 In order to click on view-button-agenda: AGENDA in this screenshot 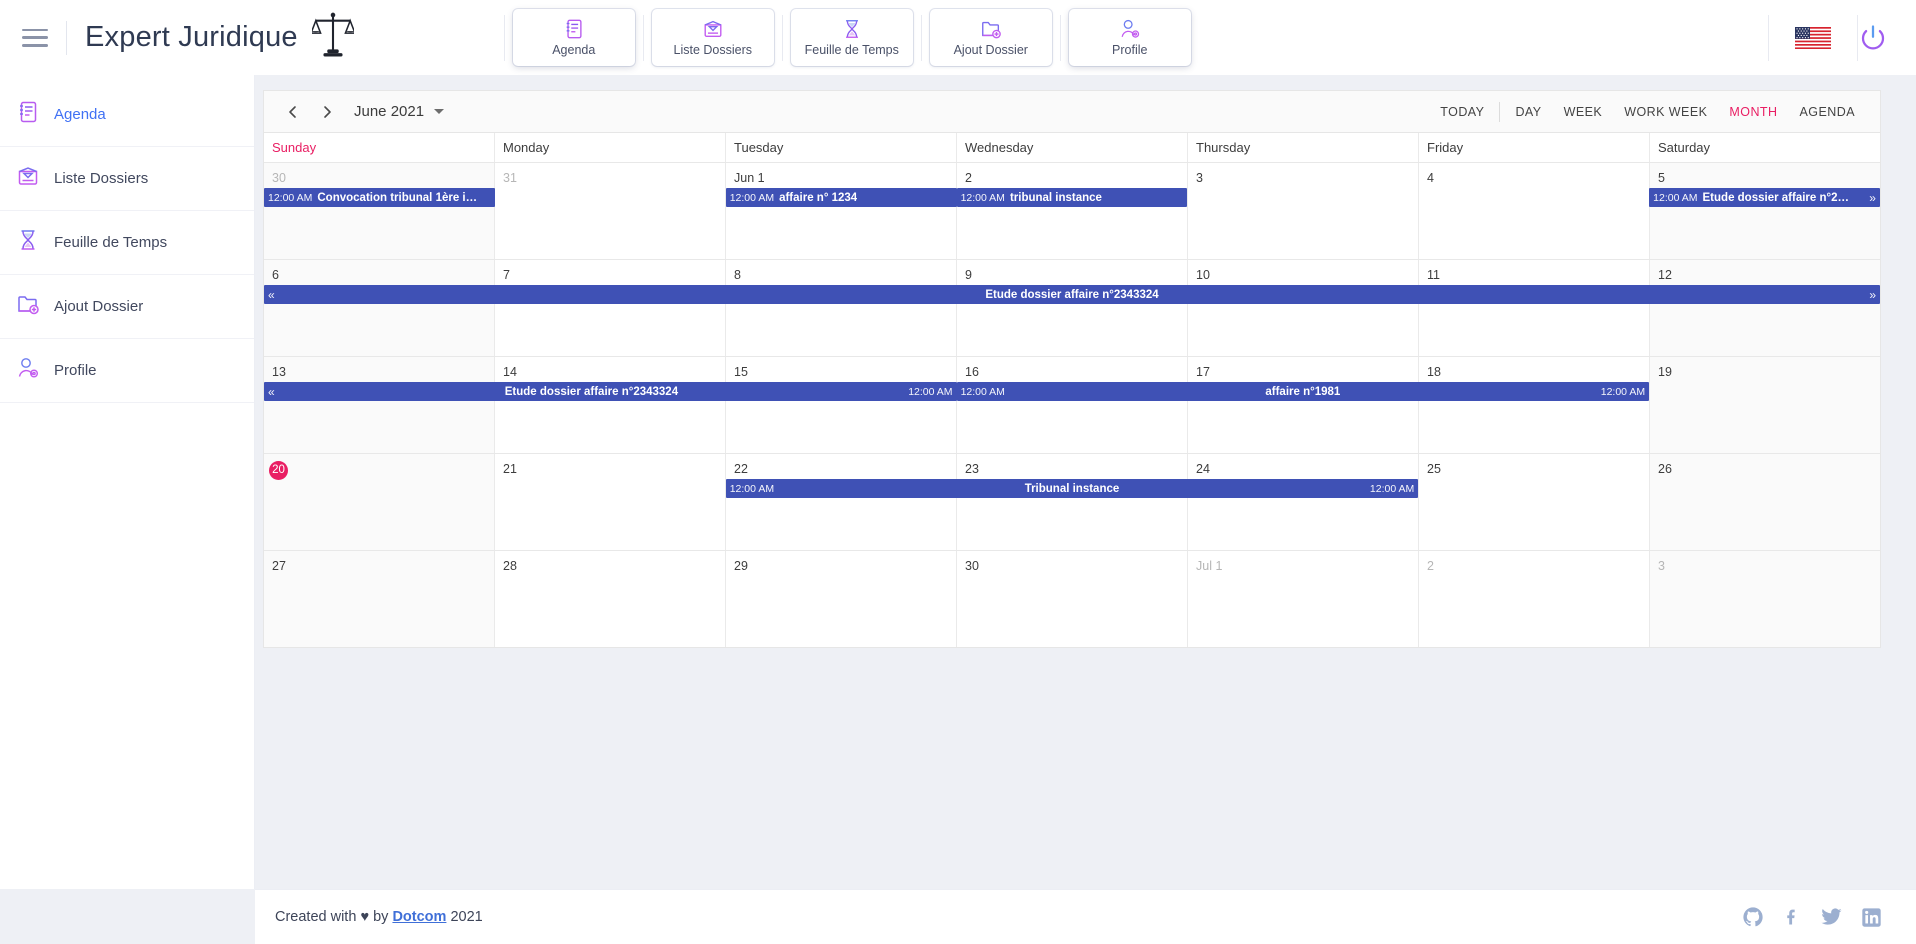, I will do `click(1828, 112)`.